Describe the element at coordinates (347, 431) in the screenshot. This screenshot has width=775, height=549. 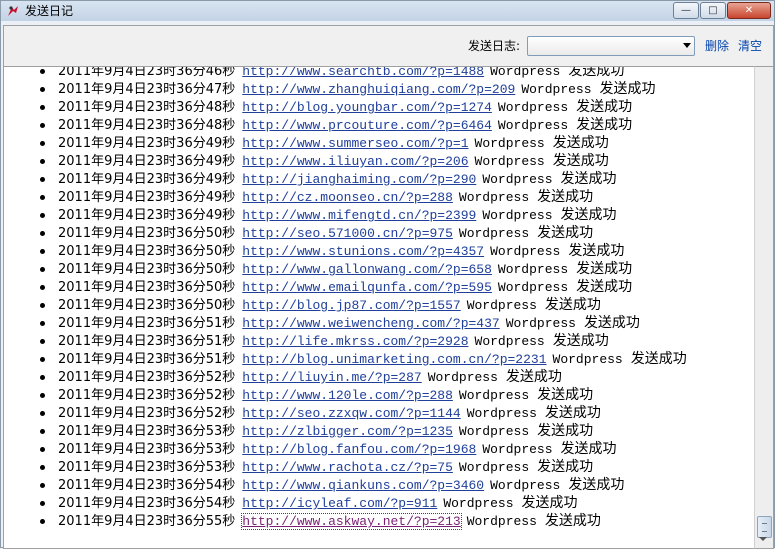
I see `log-url-link: http://zlbigger.com/?p=1235` at that location.